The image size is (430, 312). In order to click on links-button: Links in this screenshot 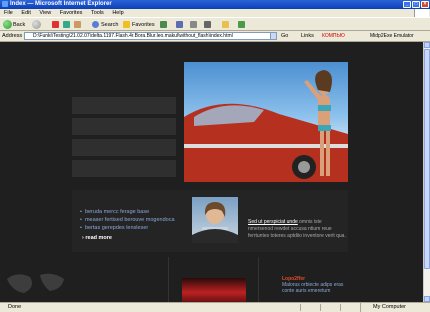, I will do `click(307, 36)`.